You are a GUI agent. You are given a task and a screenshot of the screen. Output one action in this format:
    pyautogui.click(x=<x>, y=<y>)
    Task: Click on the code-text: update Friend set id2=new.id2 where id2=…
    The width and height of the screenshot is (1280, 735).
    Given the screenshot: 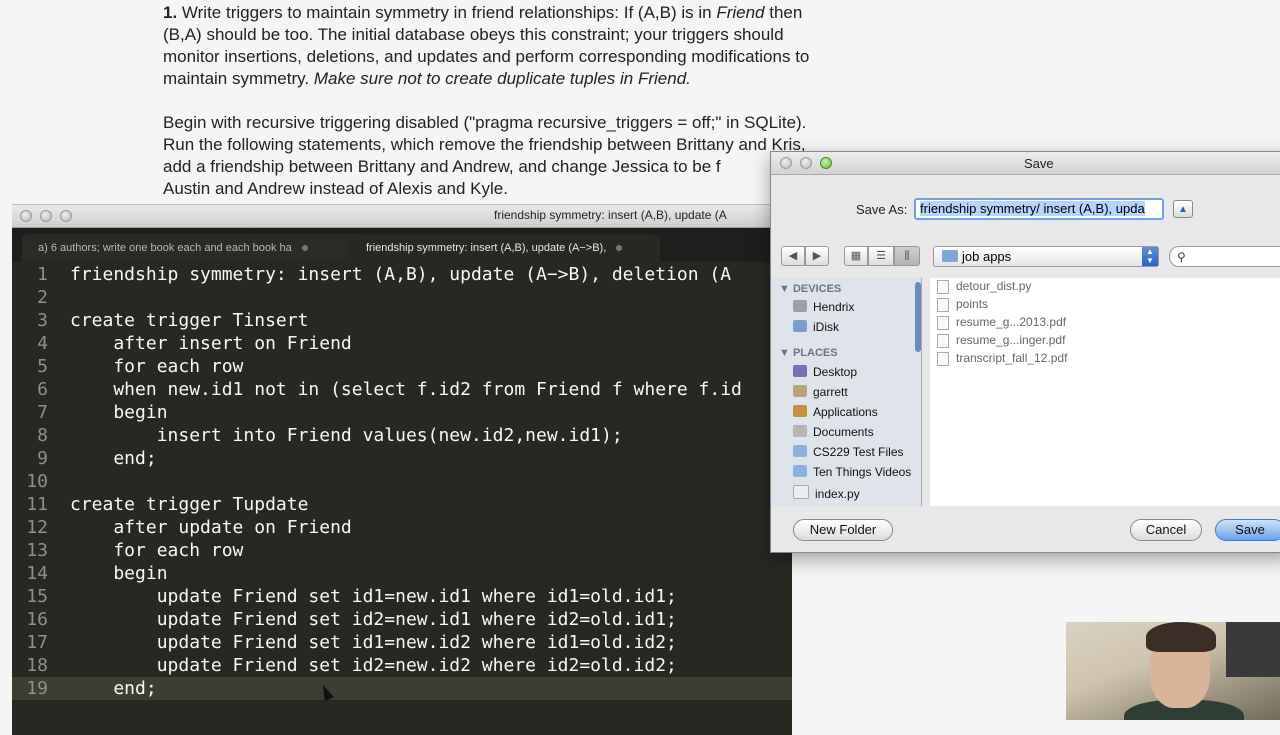 What is the action you would take?
    pyautogui.click(x=373, y=665)
    